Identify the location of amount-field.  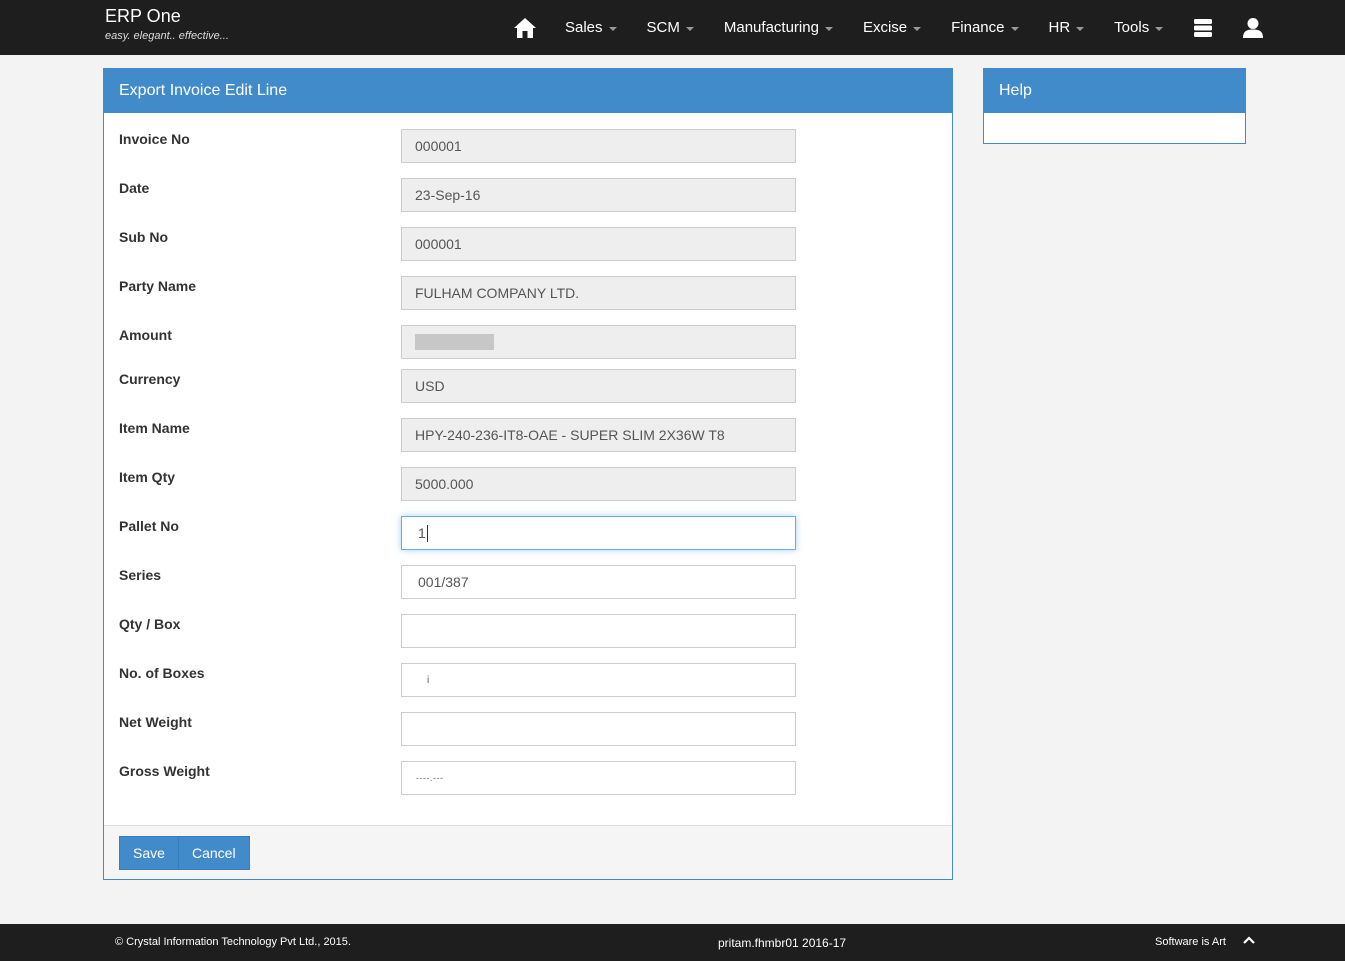
(598, 342).